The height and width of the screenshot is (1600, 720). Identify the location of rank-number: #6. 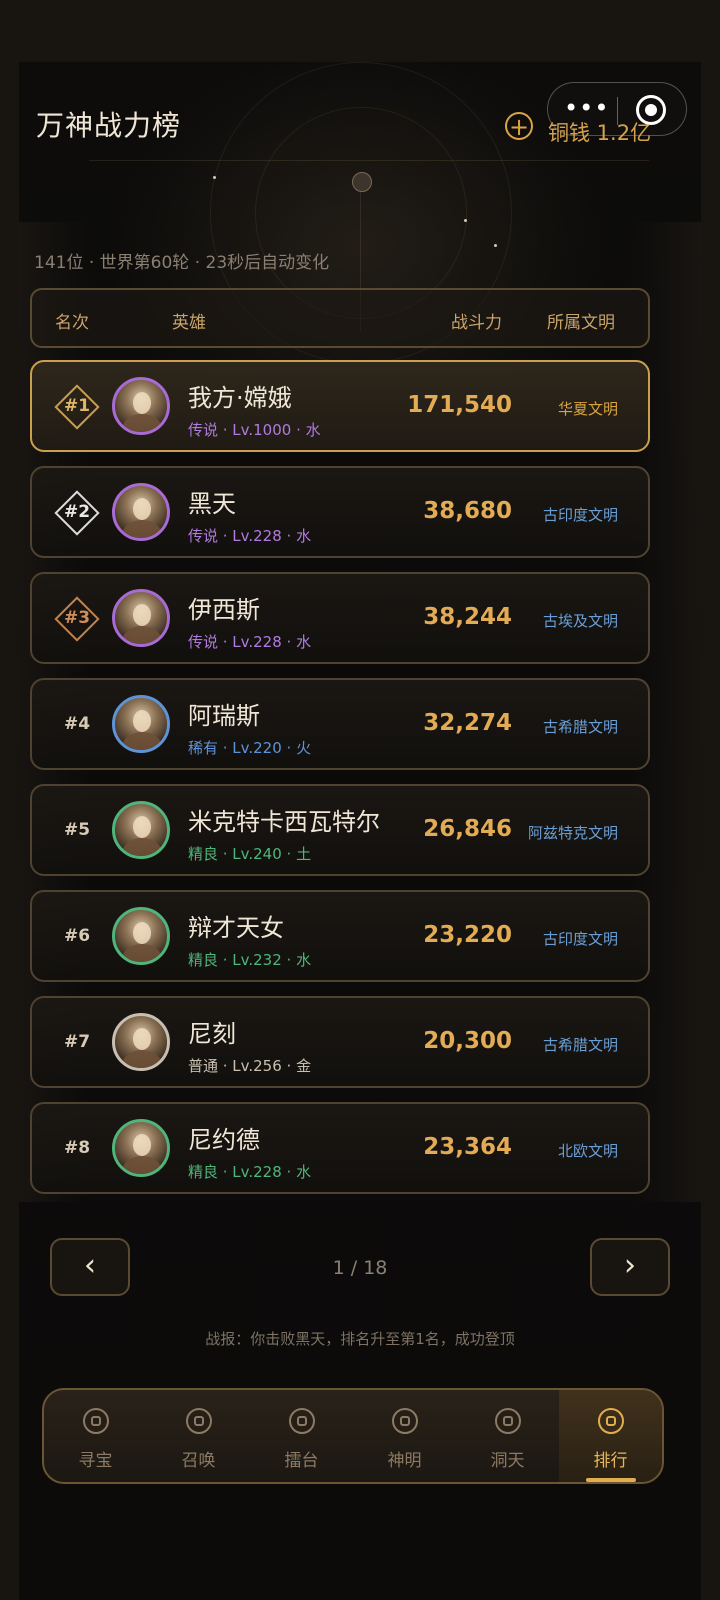
(77, 936).